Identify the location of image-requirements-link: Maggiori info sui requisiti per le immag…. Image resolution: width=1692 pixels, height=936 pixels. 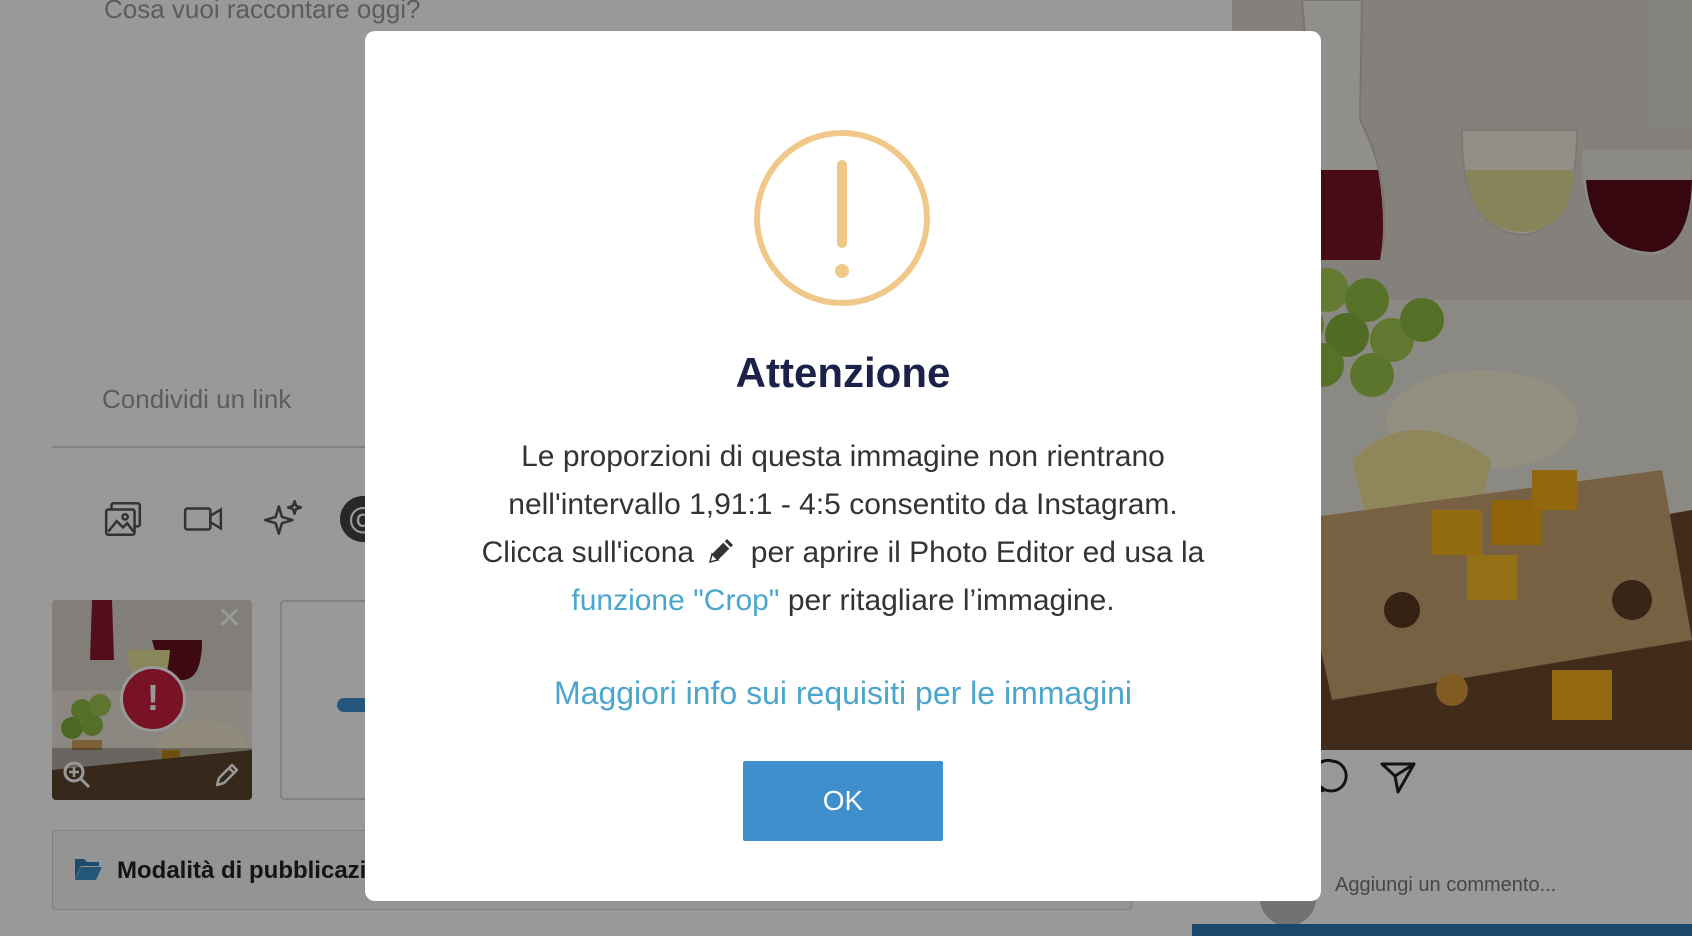
(843, 693).